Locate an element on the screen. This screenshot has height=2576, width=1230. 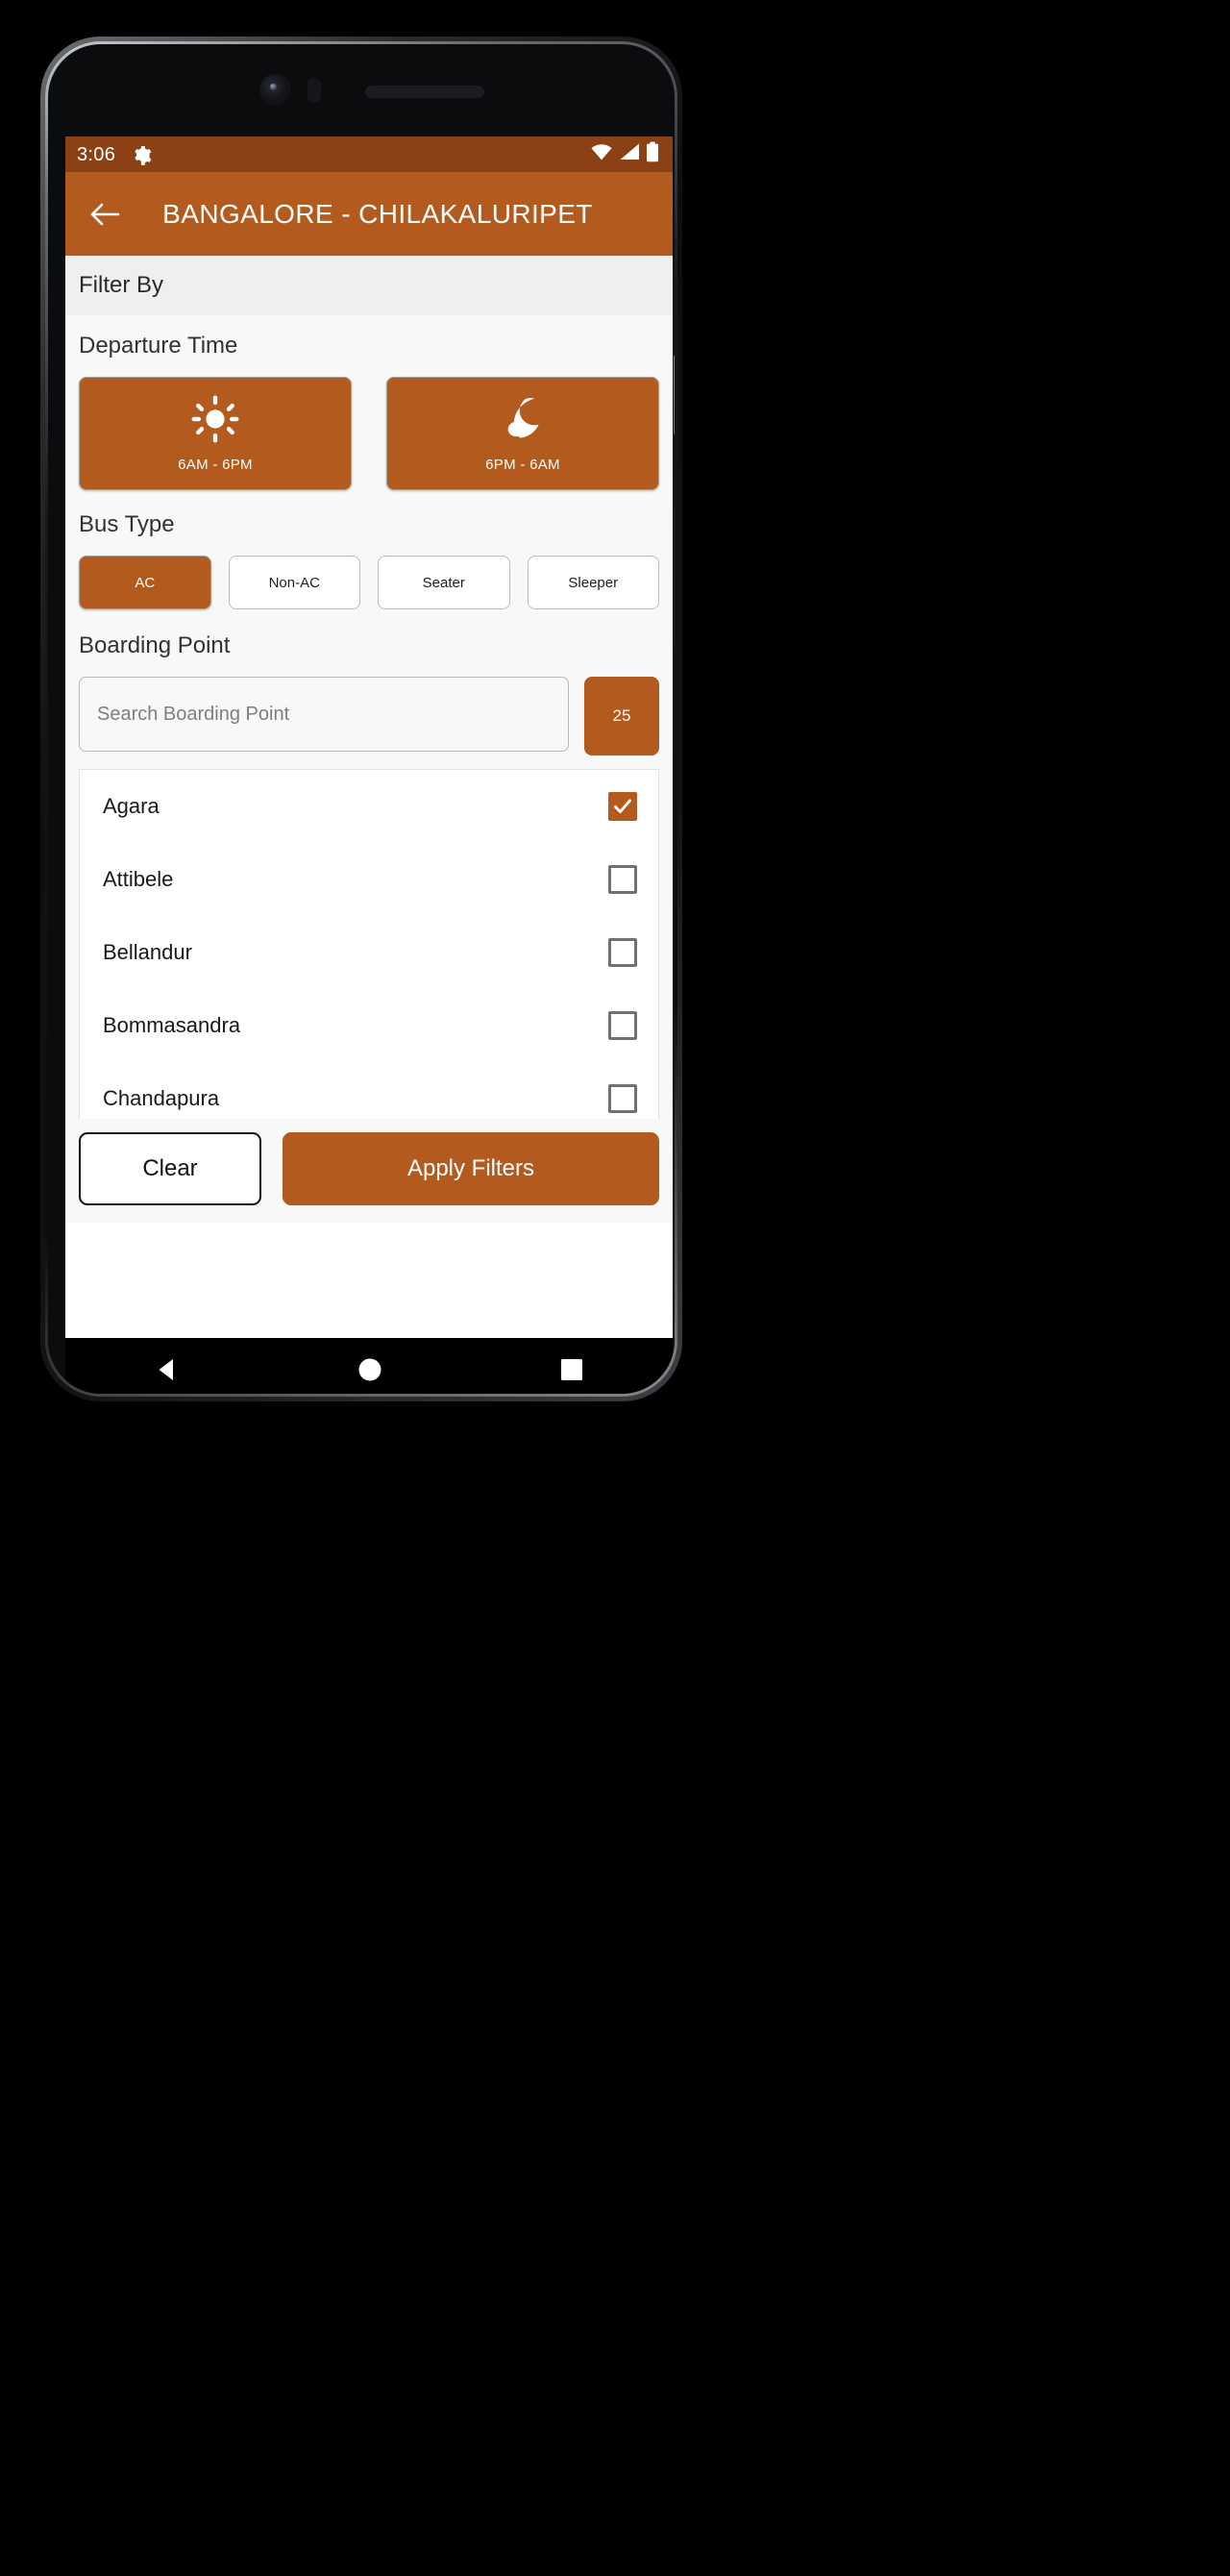
departure-time-option-day: 6AM - 6PM is located at coordinates (216, 433).